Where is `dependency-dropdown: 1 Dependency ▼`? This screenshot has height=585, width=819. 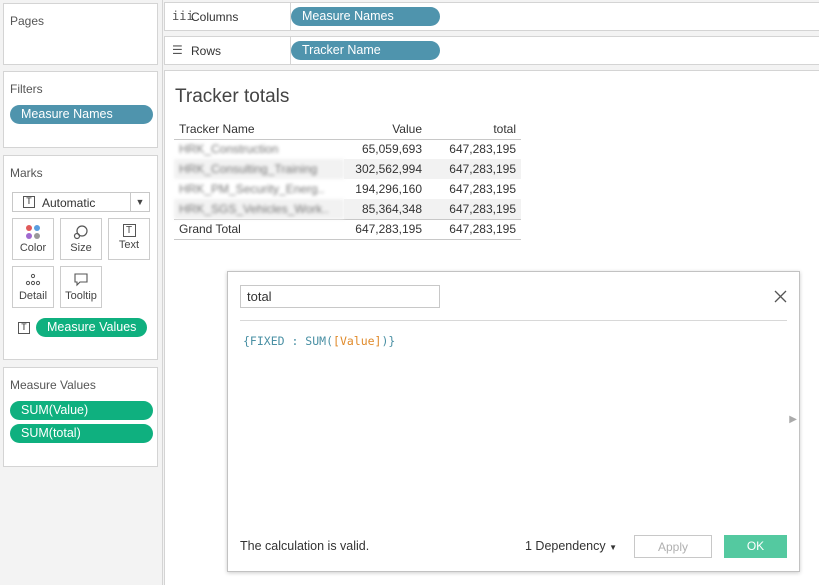 dependency-dropdown: 1 Dependency ▼ is located at coordinates (571, 546).